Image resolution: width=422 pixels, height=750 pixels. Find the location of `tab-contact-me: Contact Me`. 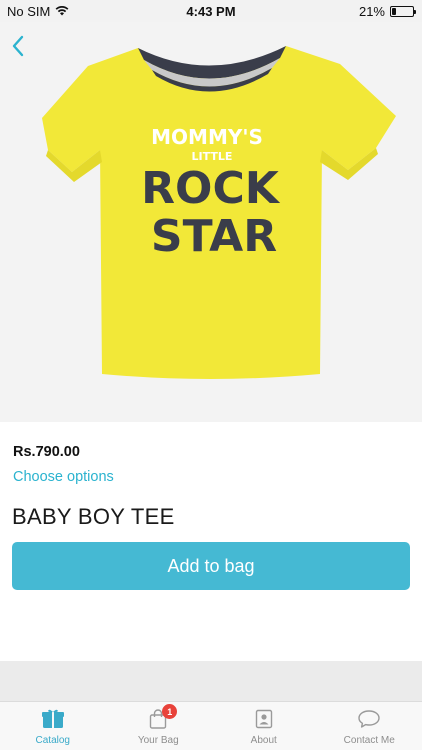

tab-contact-me: Contact Me is located at coordinates (369, 726).